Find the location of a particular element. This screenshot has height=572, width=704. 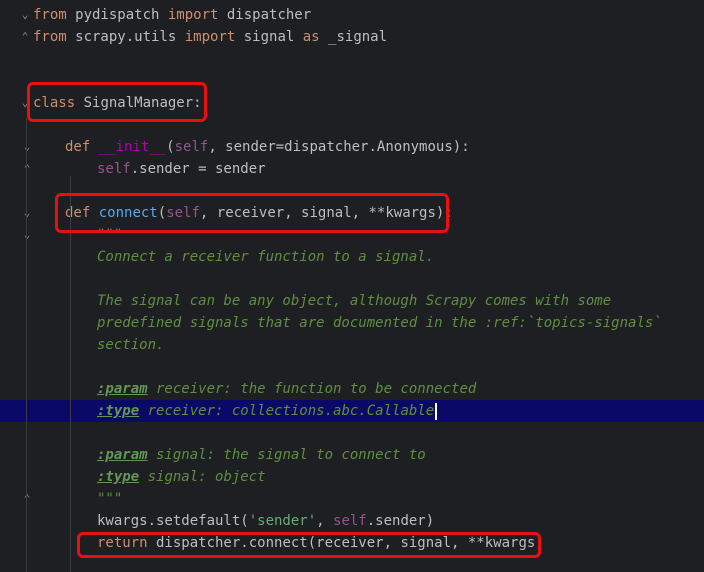

code-token: receiver: the function to be connected is located at coordinates (312, 389).